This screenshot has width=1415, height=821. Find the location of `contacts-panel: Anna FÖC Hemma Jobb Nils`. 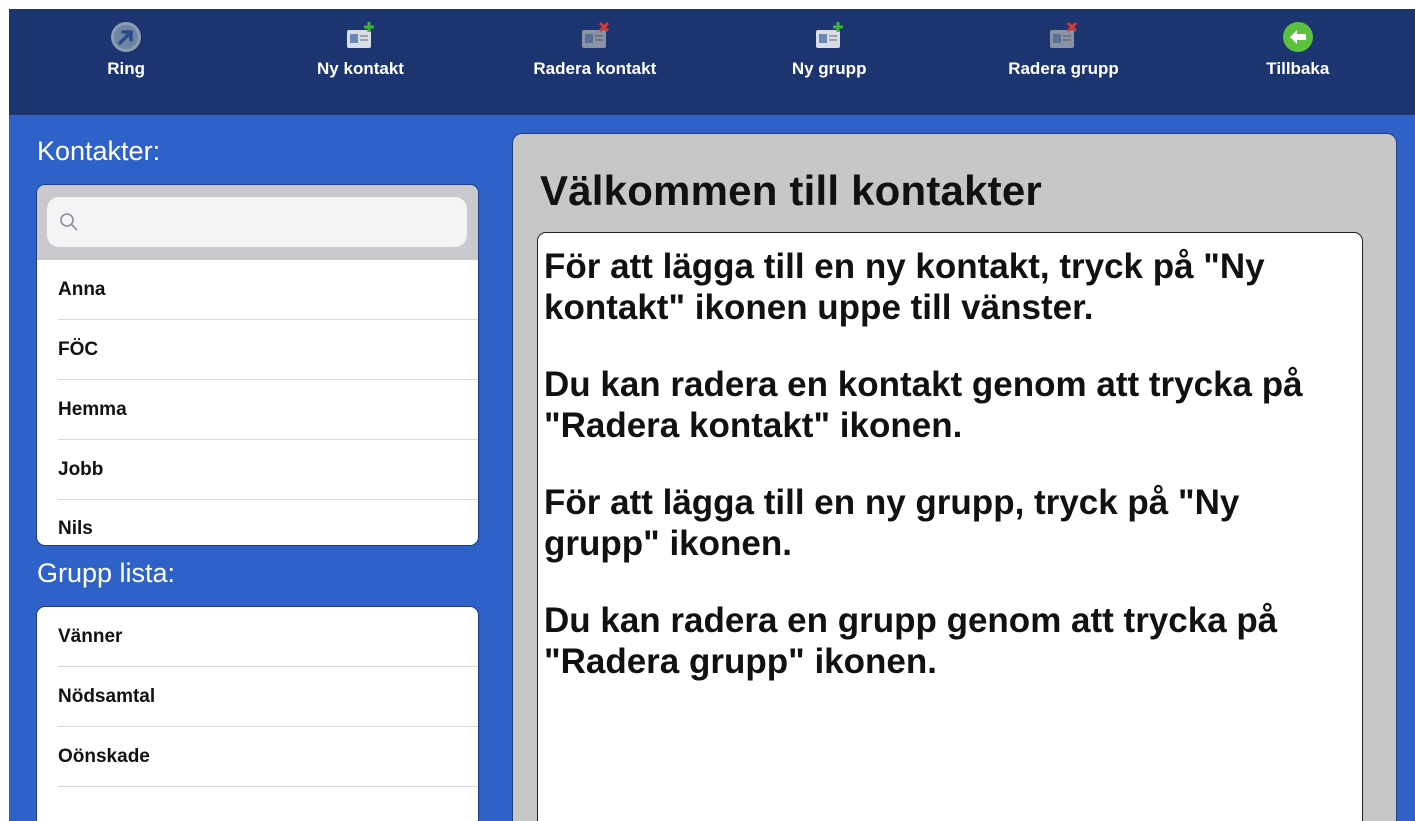

contacts-panel: Anna FÖC Hemma Jobb Nils is located at coordinates (257, 365).